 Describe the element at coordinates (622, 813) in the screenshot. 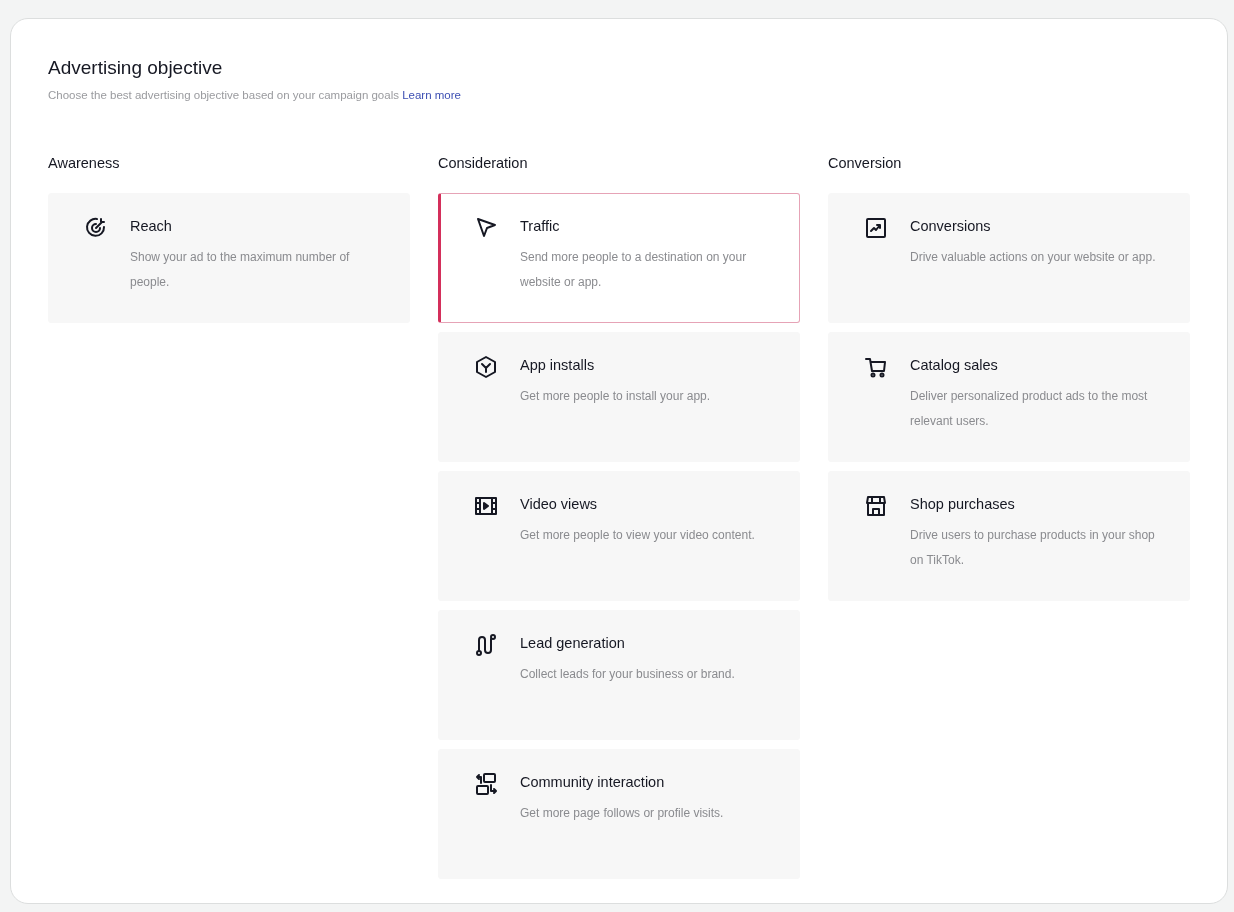

I see `objective-description: Get more page follows or profile visits.` at that location.